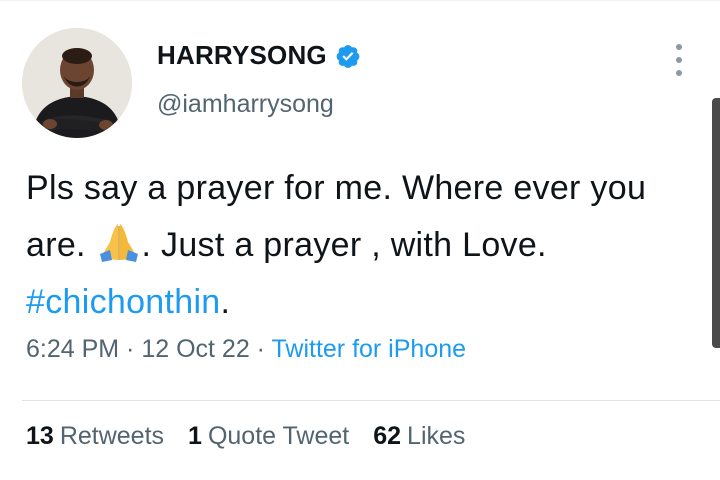 Image resolution: width=720 pixels, height=480 pixels. Describe the element at coordinates (344, 245) in the screenshot. I see `tweet-text-part: . Just a prayer , with Love.` at that location.